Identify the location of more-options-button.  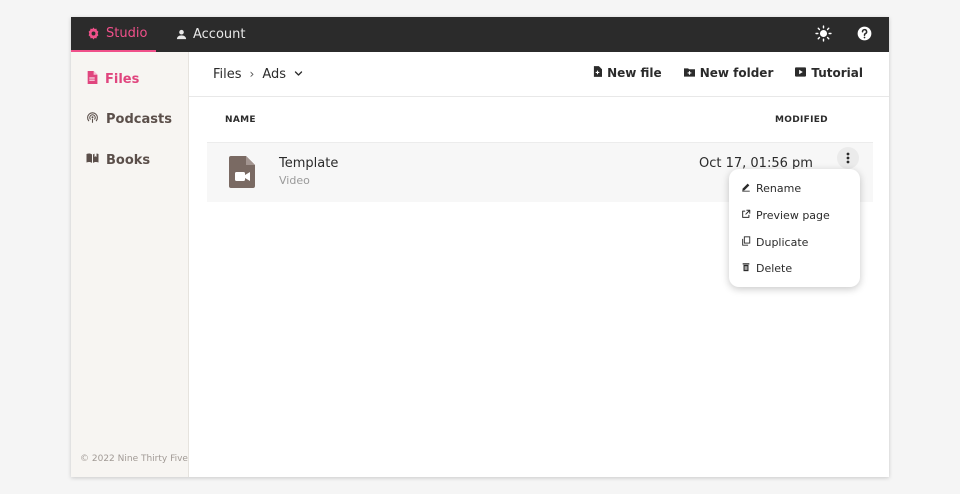
(848, 158).